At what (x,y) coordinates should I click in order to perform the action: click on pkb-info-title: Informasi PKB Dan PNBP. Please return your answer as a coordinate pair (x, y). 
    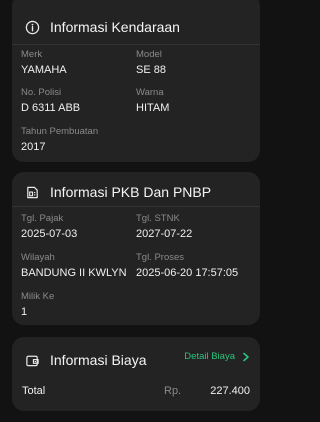
    Looking at the image, I should click on (131, 192).